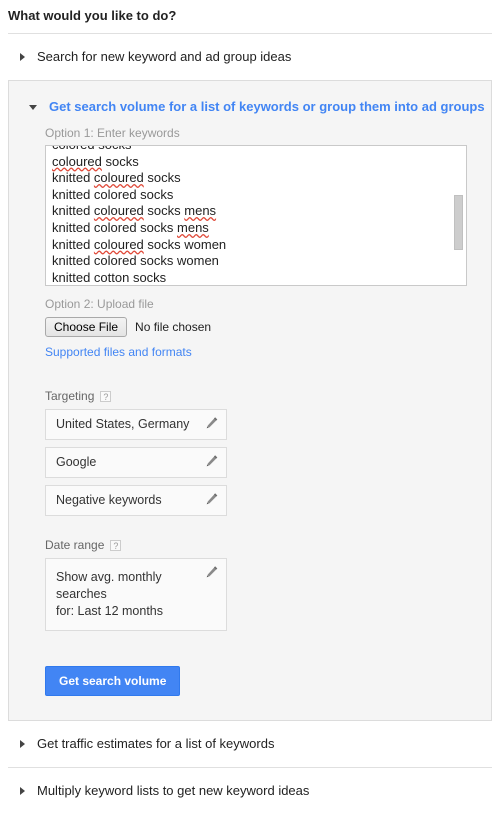 The width and height of the screenshot is (500, 814). Describe the element at coordinates (136, 462) in the screenshot. I see `targeting-search-network-field: Google` at that location.